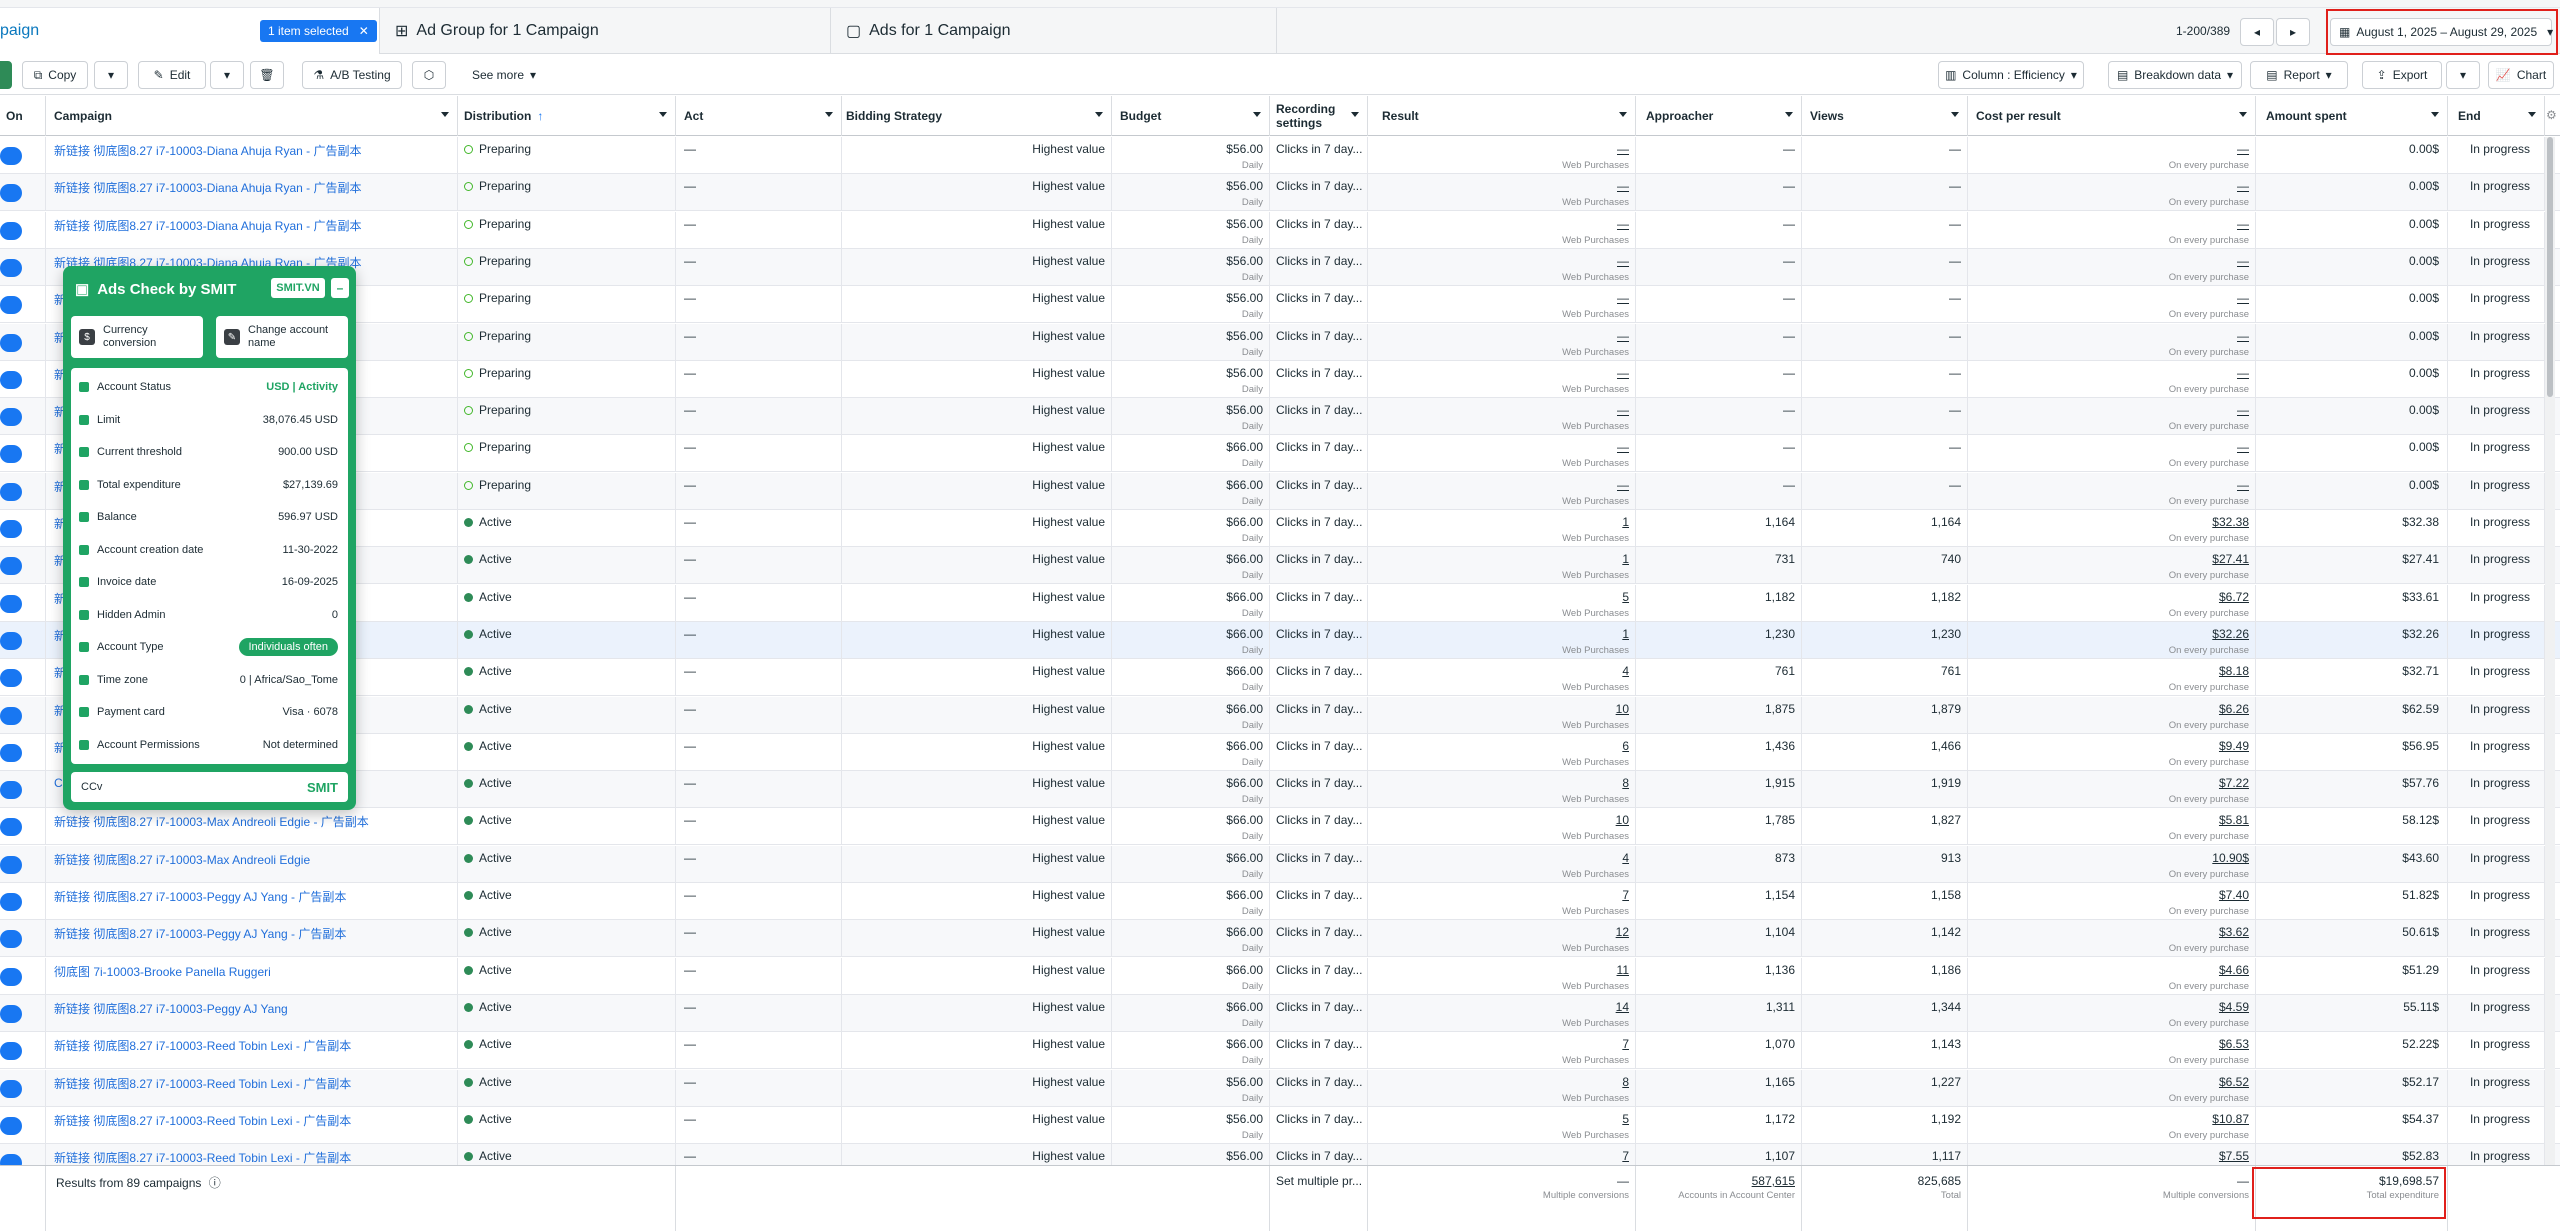 The image size is (2560, 1231). What do you see at coordinates (1319, 116) in the screenshot?
I see `col-recording: Recording settings` at bounding box center [1319, 116].